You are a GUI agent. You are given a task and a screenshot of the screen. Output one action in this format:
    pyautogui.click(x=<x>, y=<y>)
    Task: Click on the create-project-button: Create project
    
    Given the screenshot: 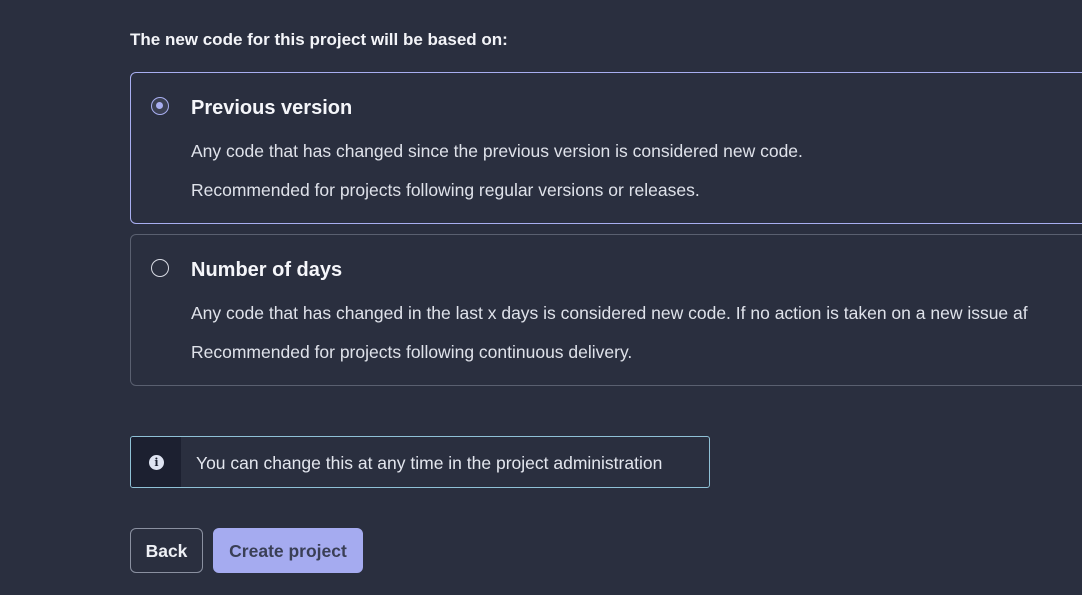 What is the action you would take?
    pyautogui.click(x=288, y=550)
    